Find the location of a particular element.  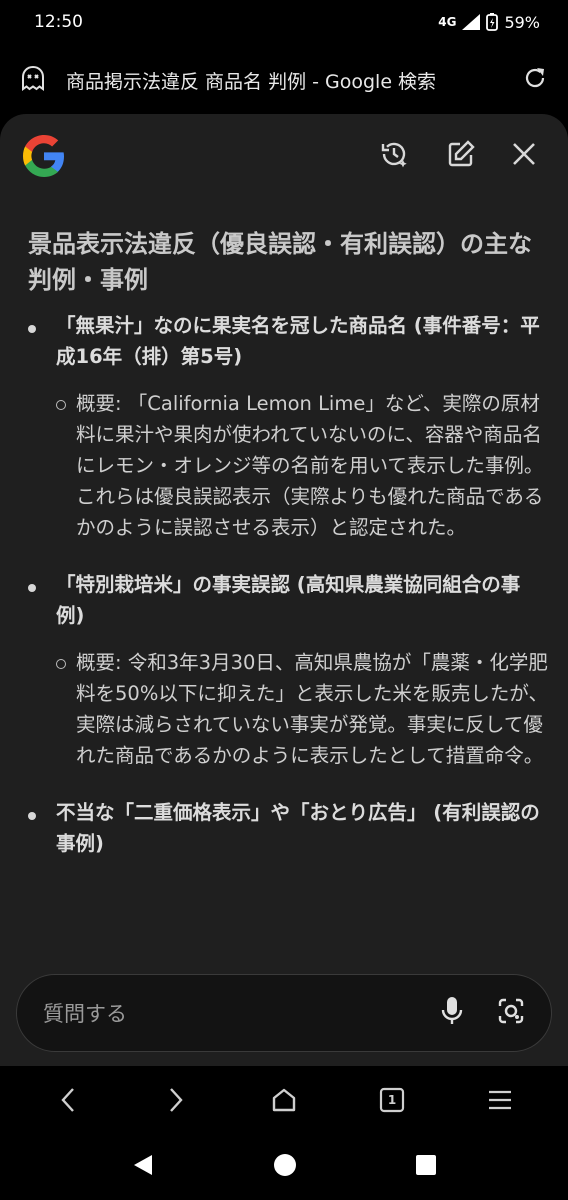

status-bar: 12:50 4G 59% is located at coordinates (284, 22).